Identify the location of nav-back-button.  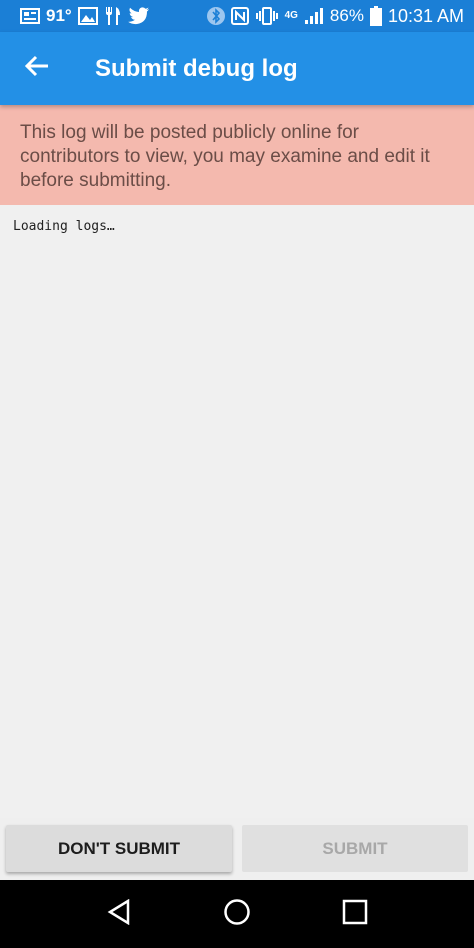
(119, 914).